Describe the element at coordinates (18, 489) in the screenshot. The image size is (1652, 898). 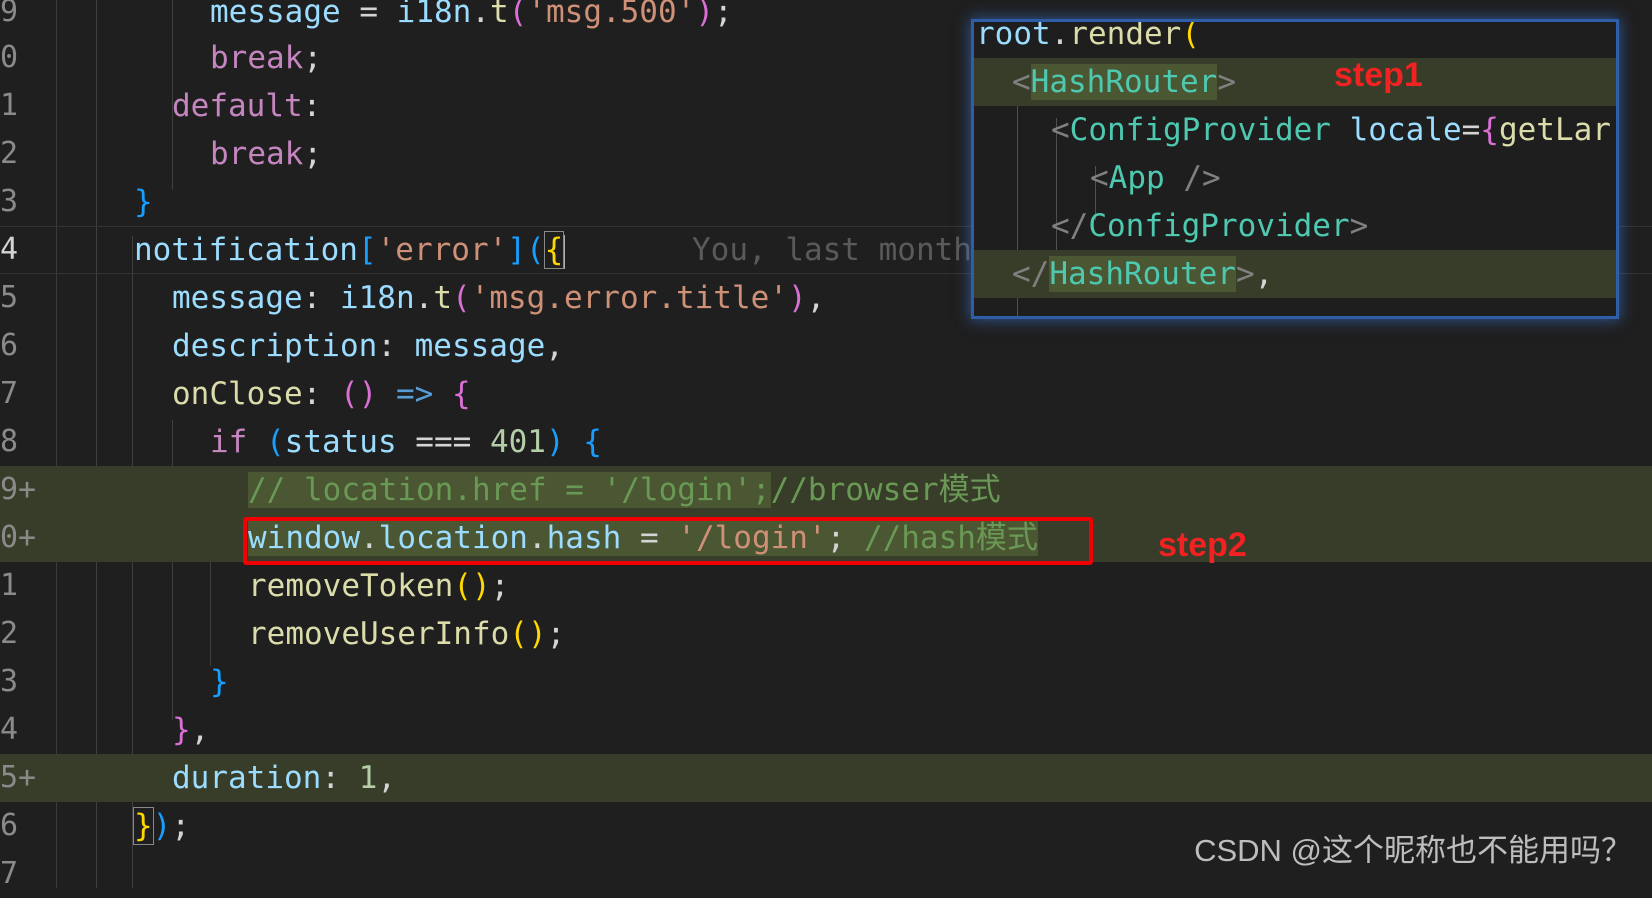
I see `line-number: 9+` at that location.